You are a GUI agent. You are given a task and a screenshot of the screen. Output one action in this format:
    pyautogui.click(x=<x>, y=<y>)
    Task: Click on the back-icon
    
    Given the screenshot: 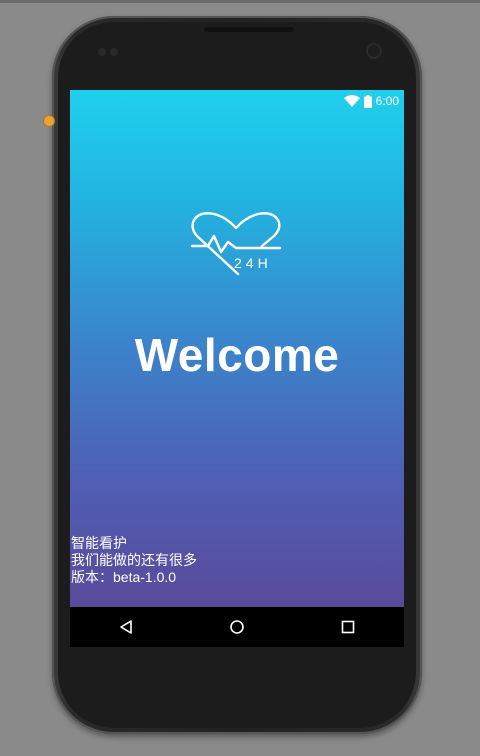 What is the action you would take?
    pyautogui.click(x=125, y=627)
    